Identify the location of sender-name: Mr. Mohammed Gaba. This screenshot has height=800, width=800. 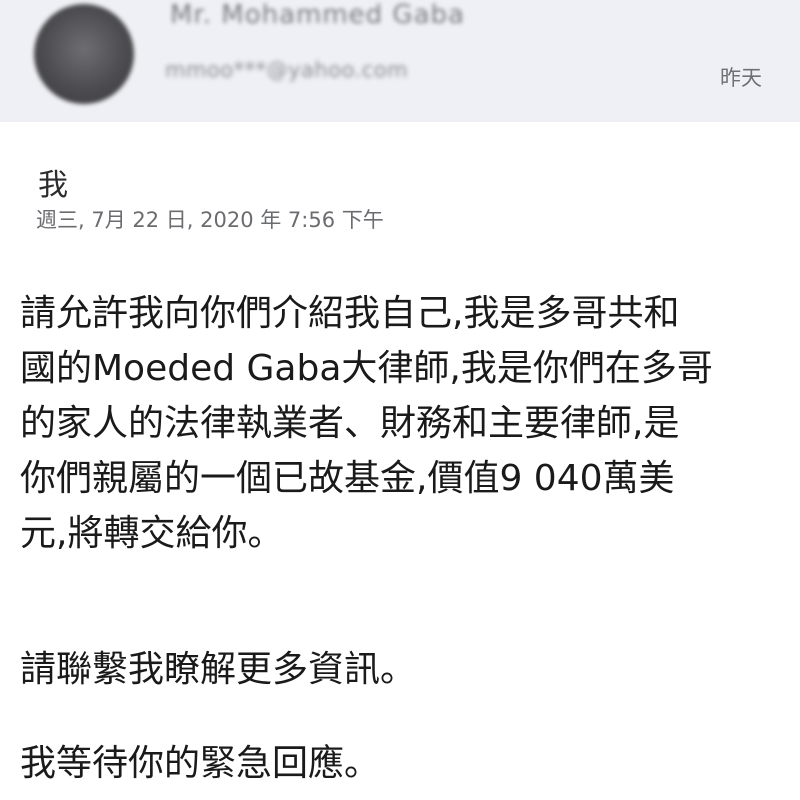
(317, 15).